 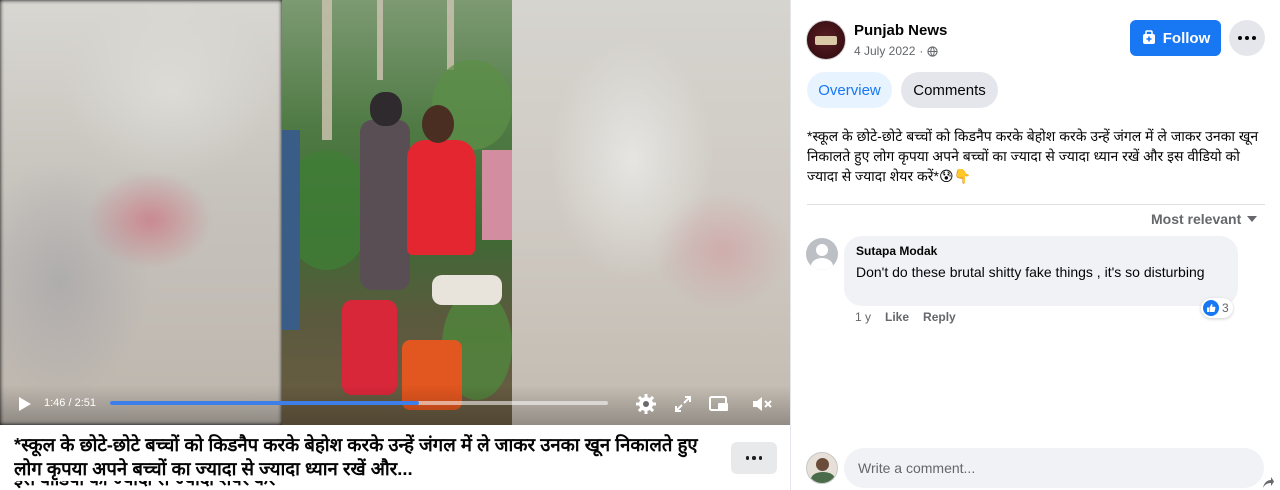 I want to click on avatar-head, so click(x=822, y=464).